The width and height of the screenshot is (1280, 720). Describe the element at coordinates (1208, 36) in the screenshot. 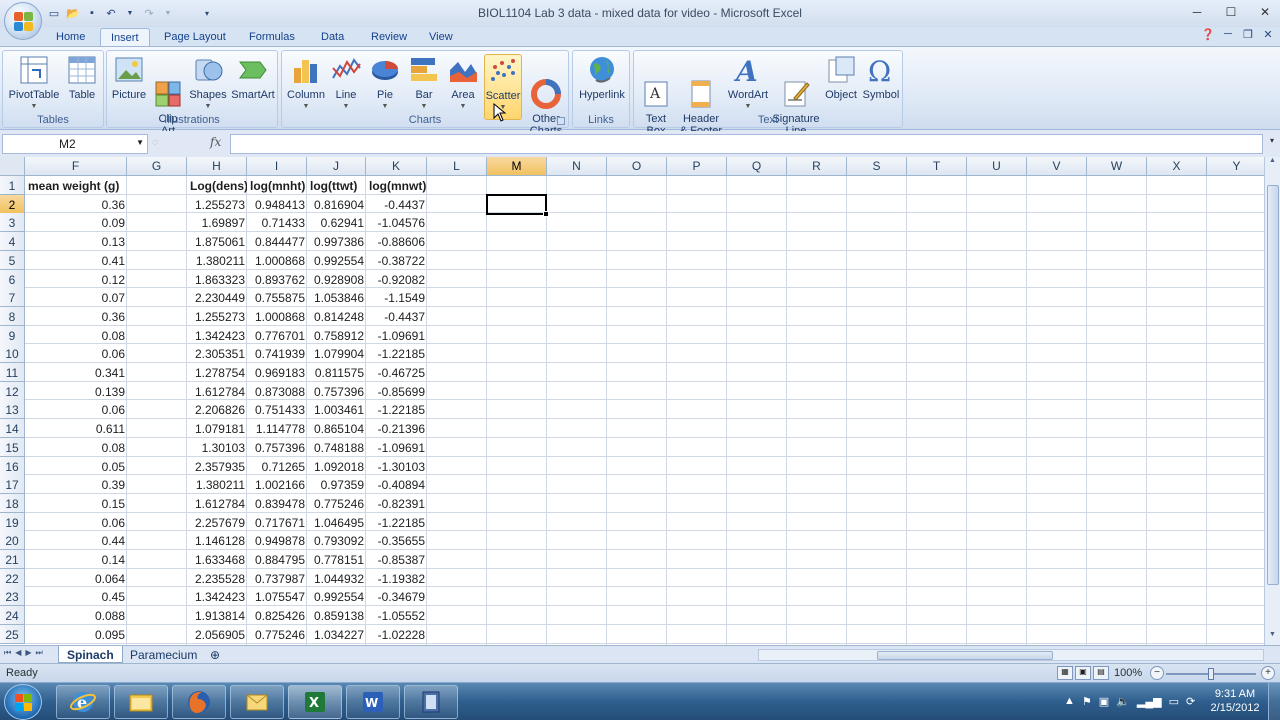

I see `help-icon: ❓` at that location.